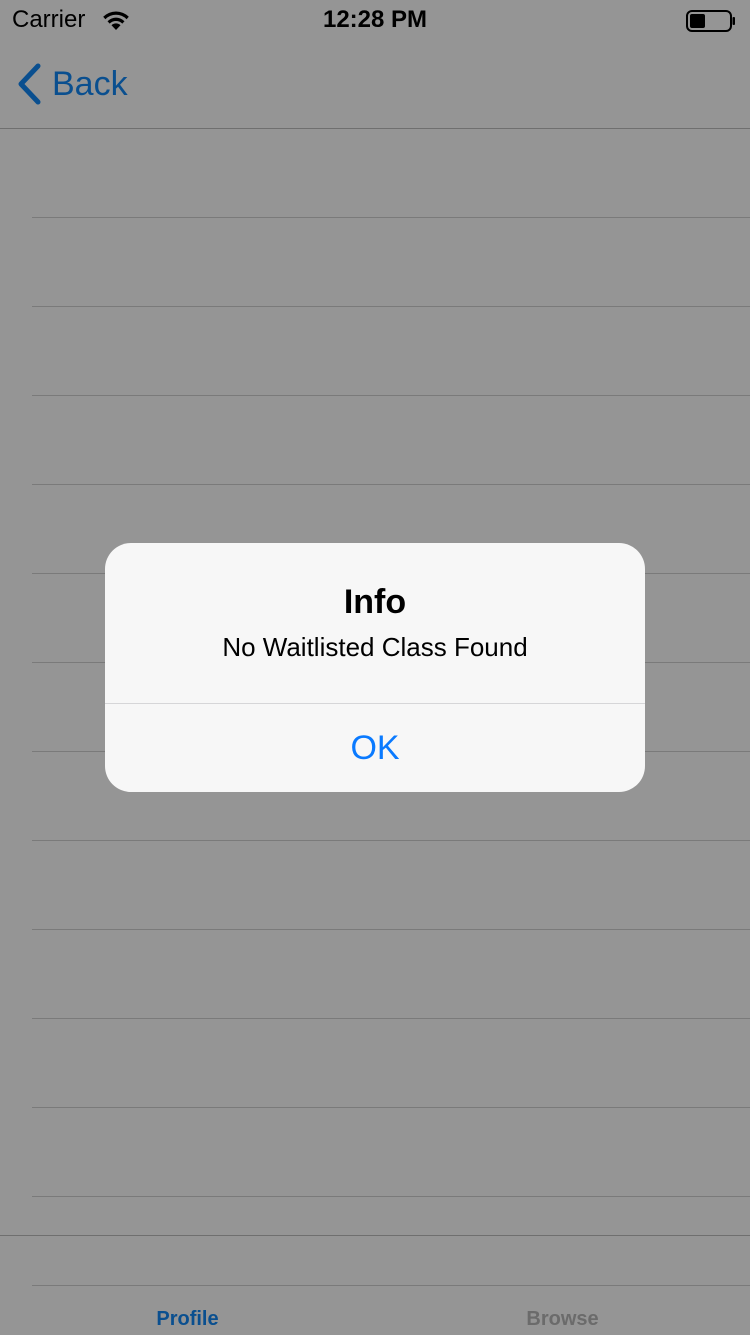 The image size is (750, 1335). I want to click on status-time: 12:28 PM, so click(375, 19).